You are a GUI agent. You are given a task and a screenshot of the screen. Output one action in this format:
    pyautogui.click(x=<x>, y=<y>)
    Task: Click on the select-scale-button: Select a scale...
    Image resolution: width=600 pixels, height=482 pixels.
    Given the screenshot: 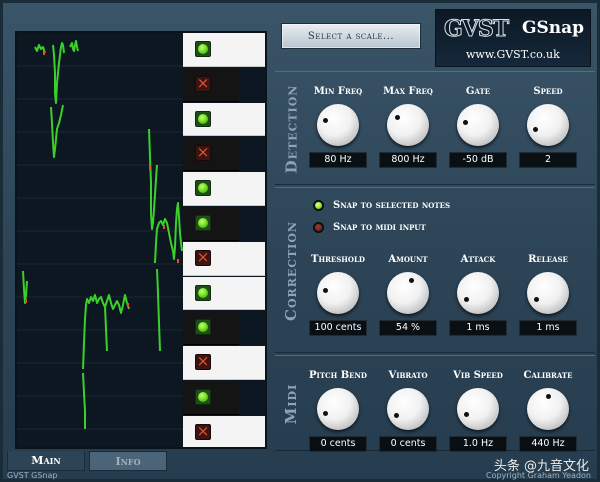 What is the action you would take?
    pyautogui.click(x=351, y=36)
    